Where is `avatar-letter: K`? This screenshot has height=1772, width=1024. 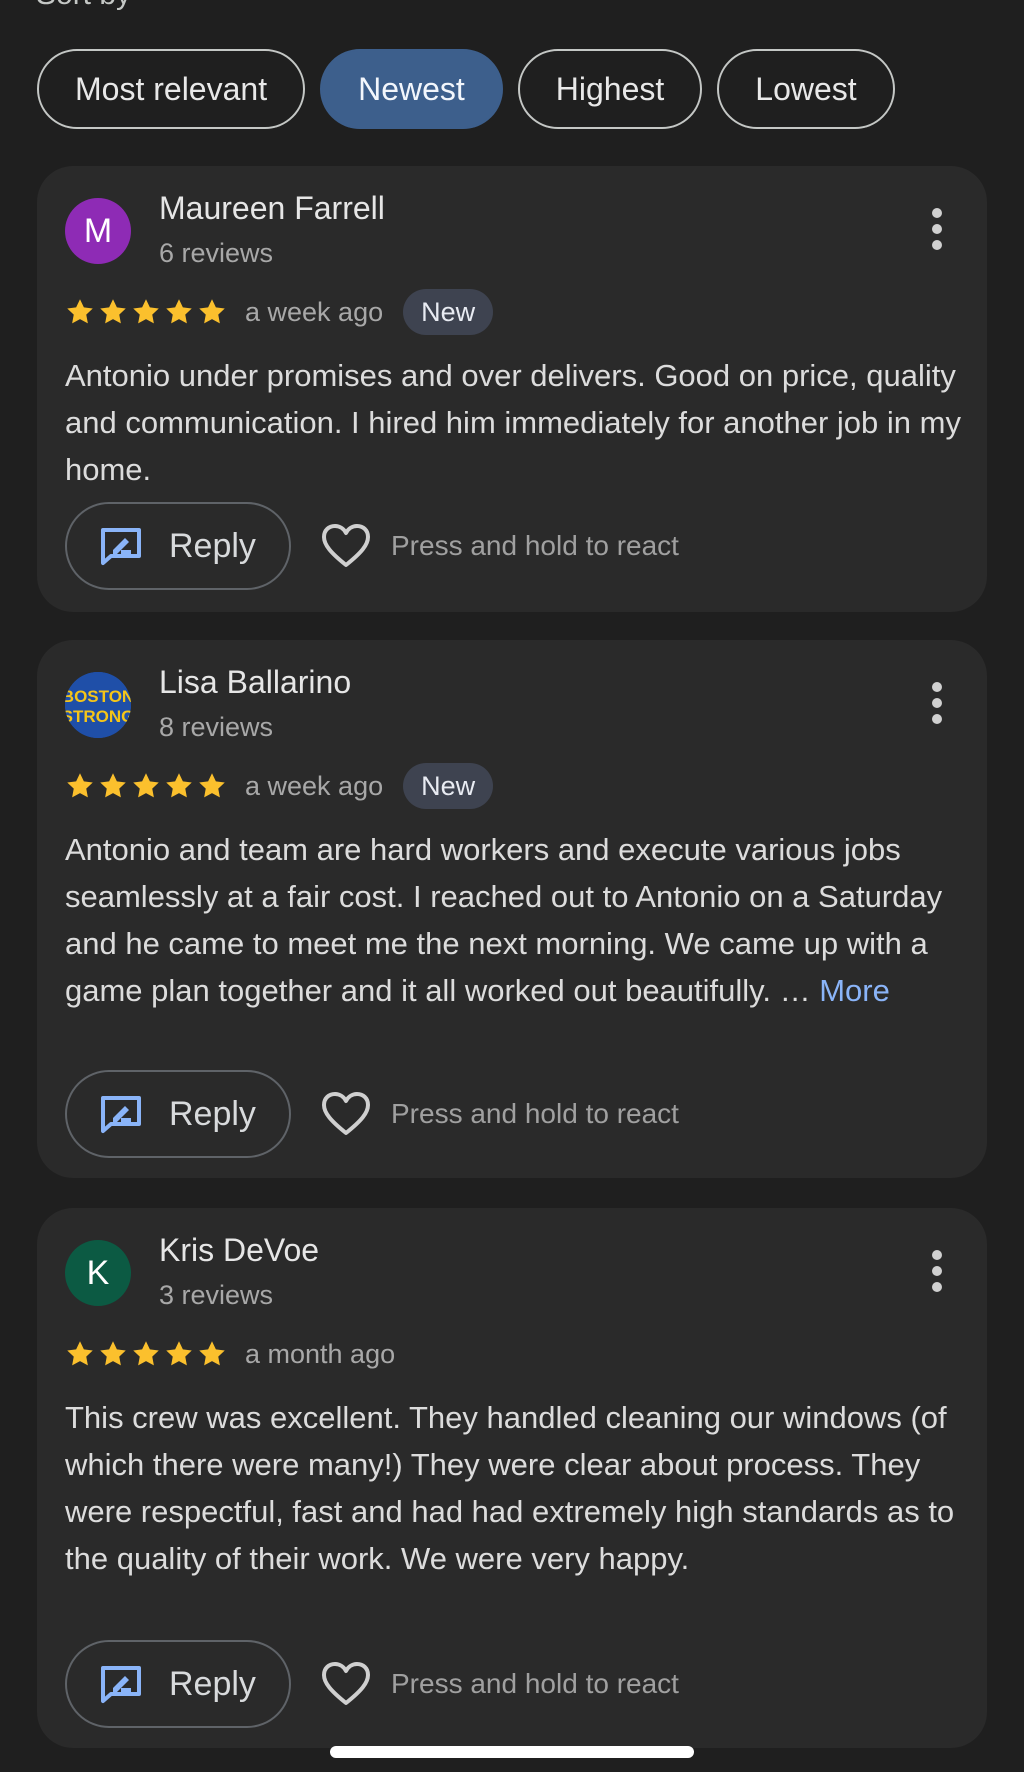
avatar-letter: K is located at coordinates (98, 1272).